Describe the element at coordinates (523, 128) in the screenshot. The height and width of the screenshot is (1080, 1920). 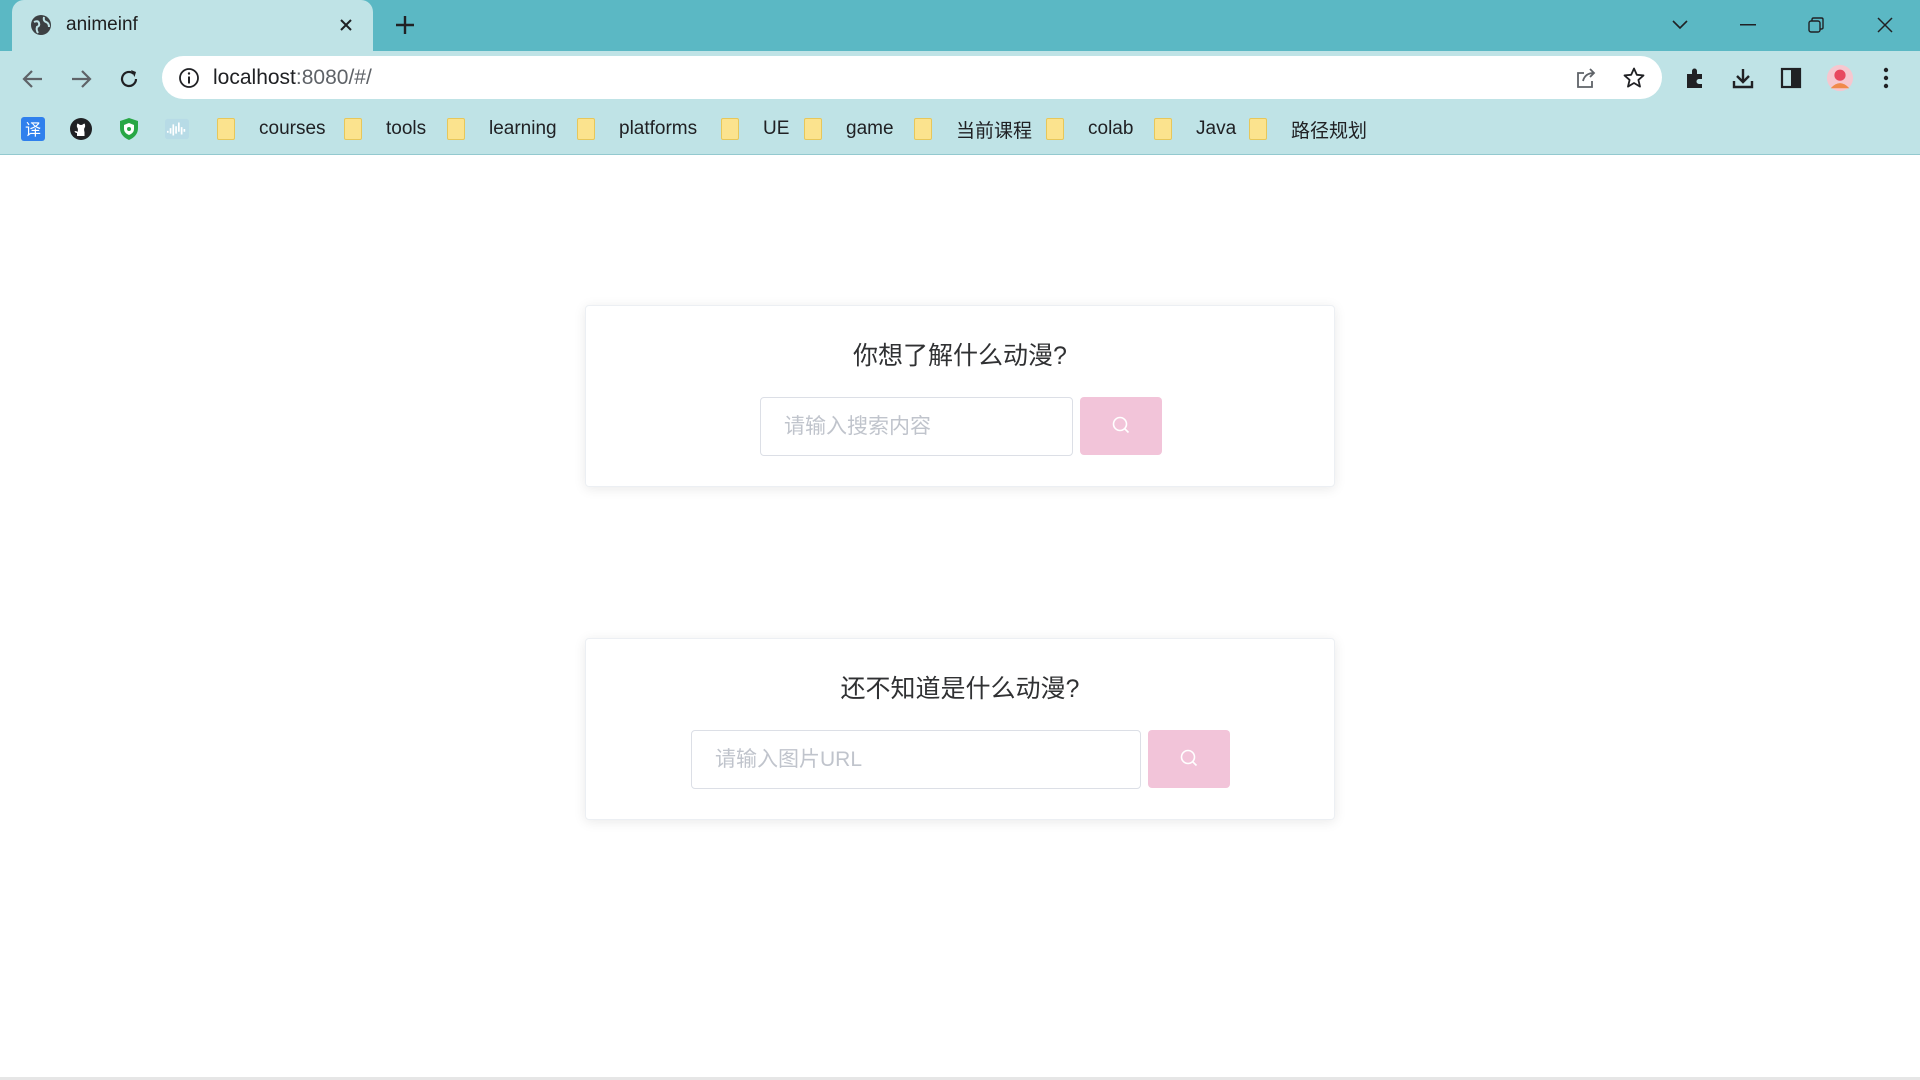
I see `bookmark-label: learning` at that location.